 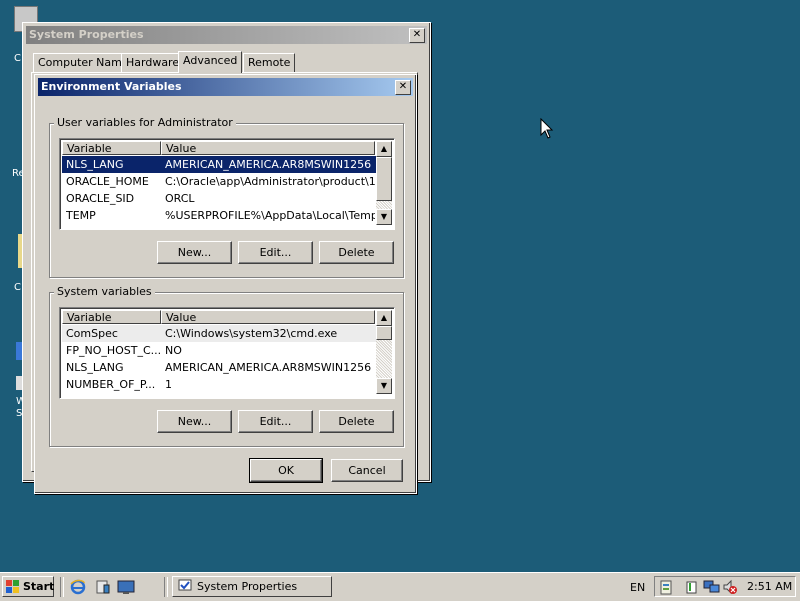 What do you see at coordinates (547, 128) in the screenshot?
I see `mouse-cursor-icon` at bounding box center [547, 128].